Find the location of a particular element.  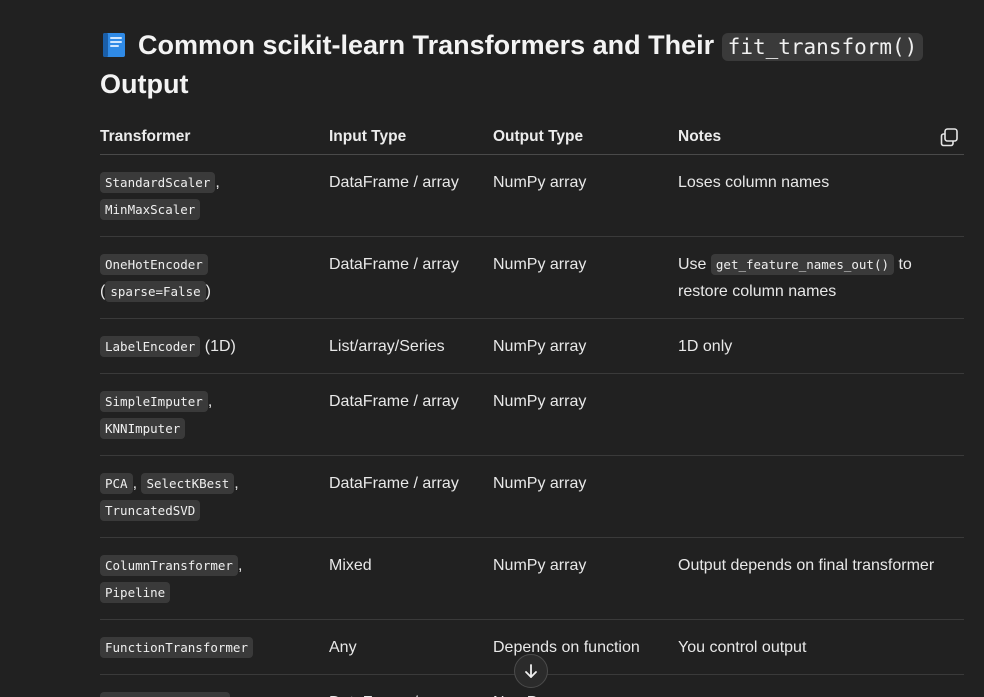

inline-code: OneHotEncoder is located at coordinates (154, 264).